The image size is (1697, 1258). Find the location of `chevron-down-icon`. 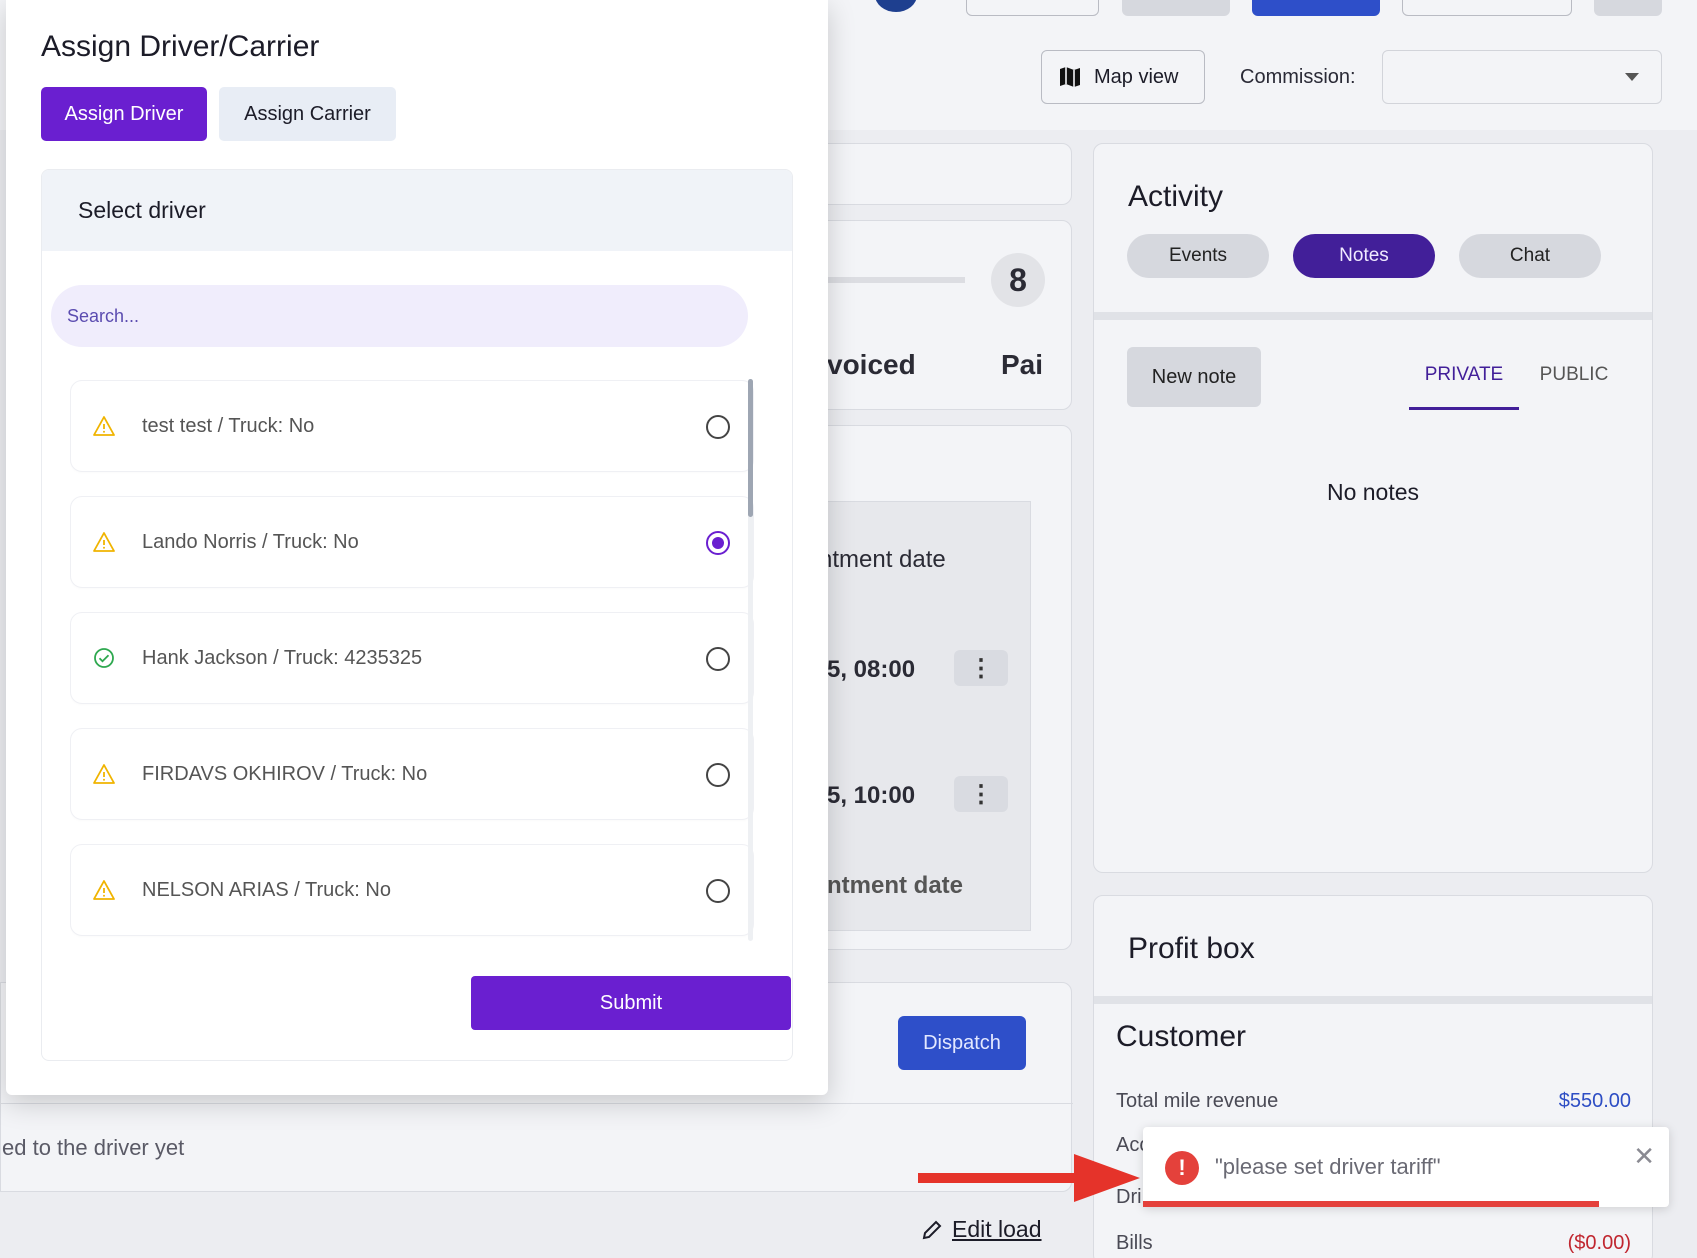

chevron-down-icon is located at coordinates (1632, 77).